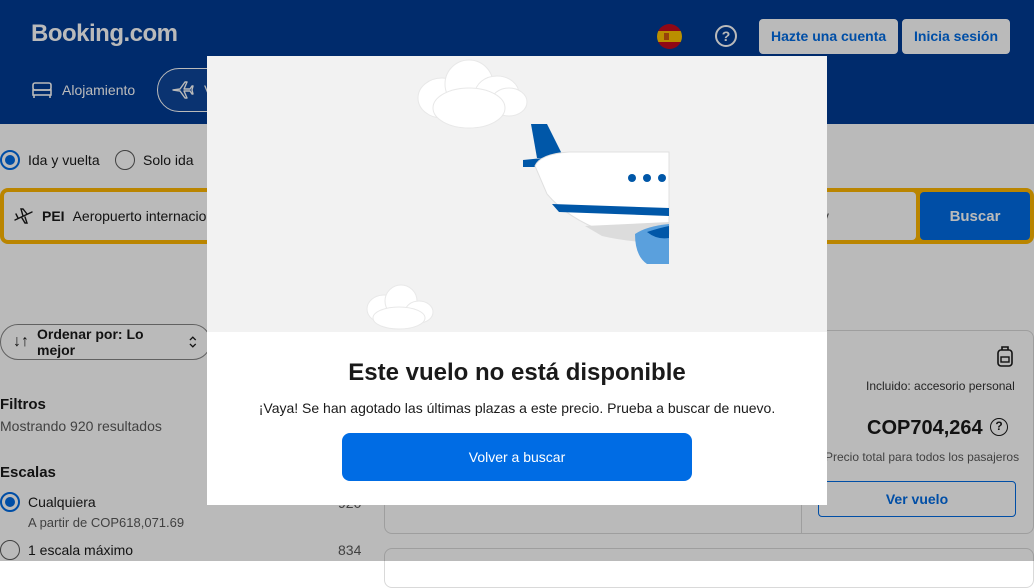  I want to click on cloud-top-icon, so click(472, 94).